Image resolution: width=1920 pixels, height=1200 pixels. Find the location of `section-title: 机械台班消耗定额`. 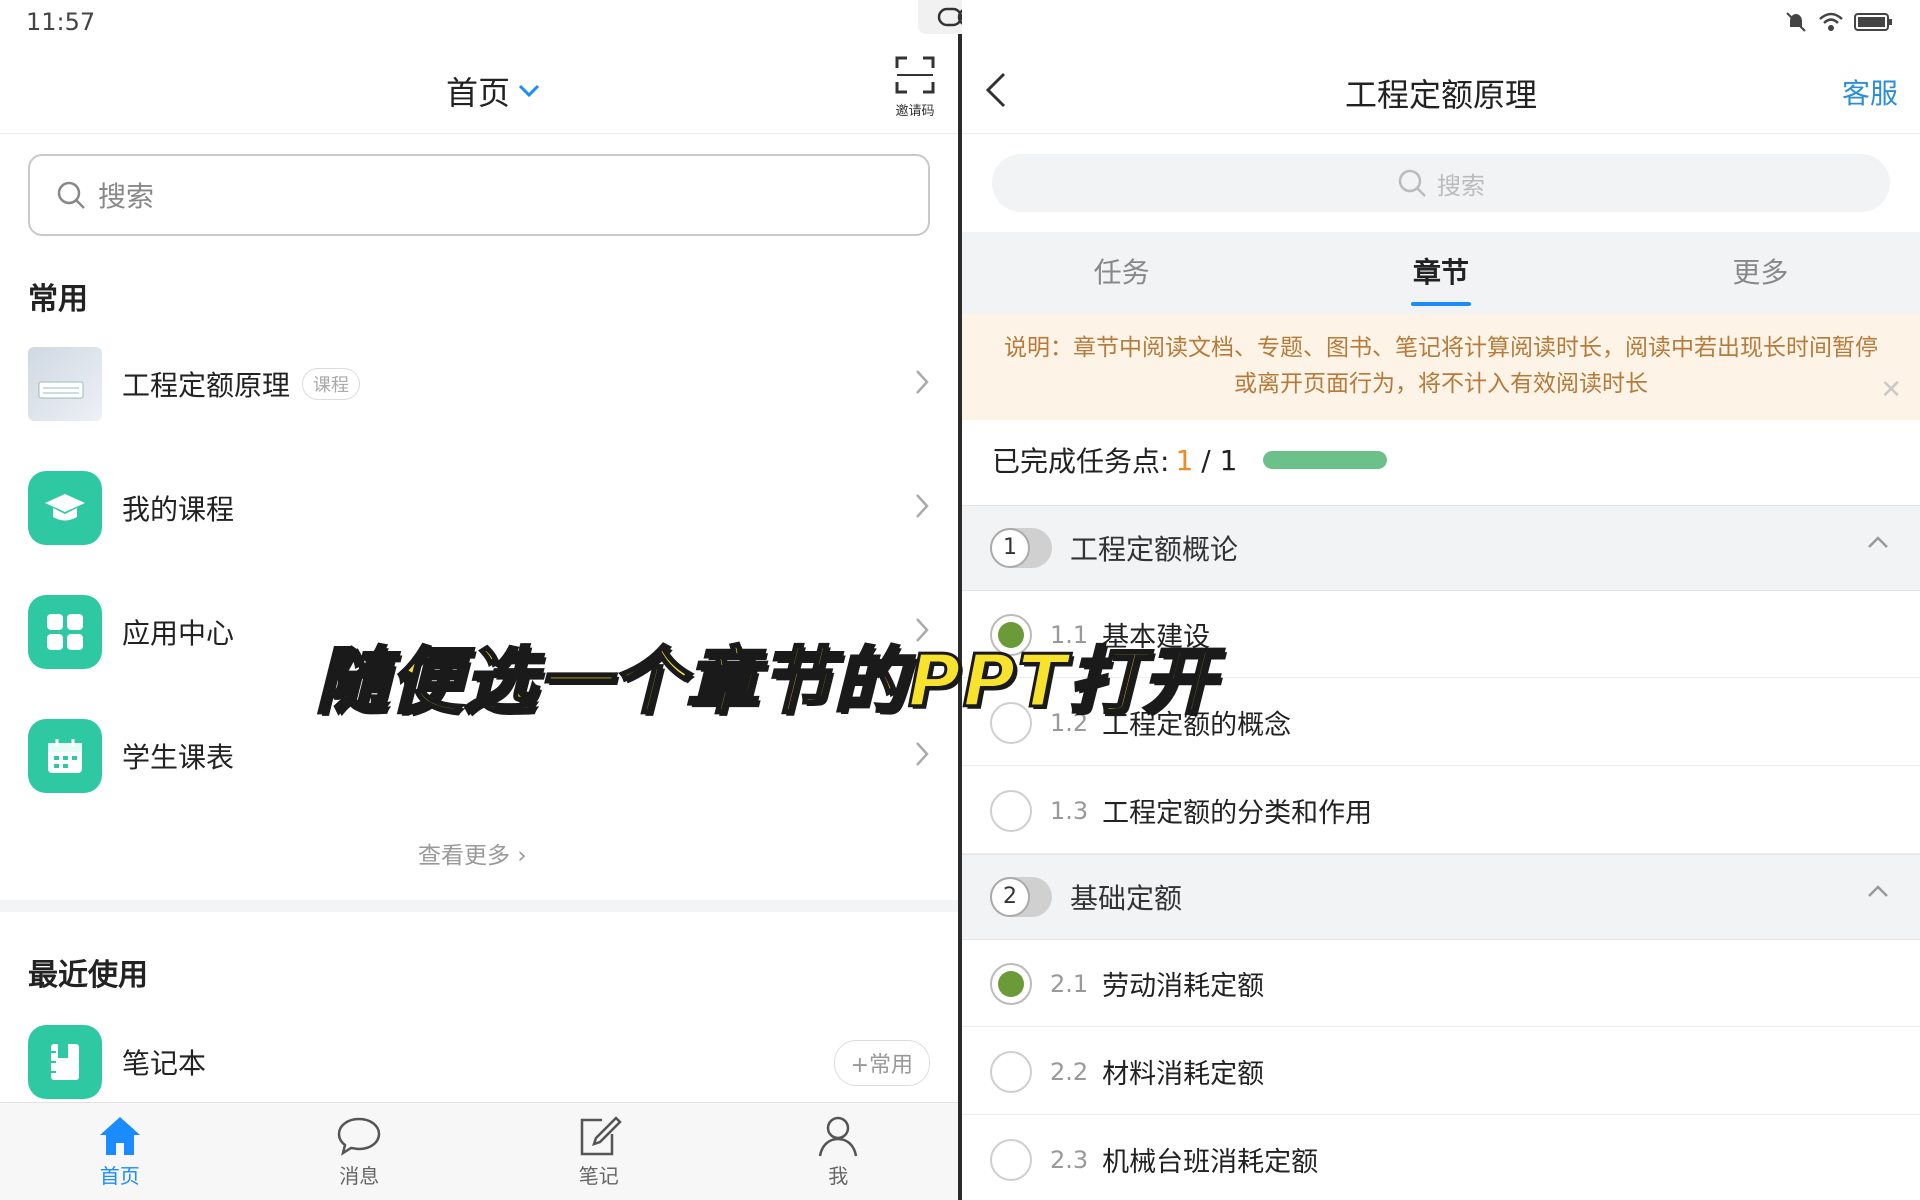

section-title: 机械台班消耗定额 is located at coordinates (1210, 1162).